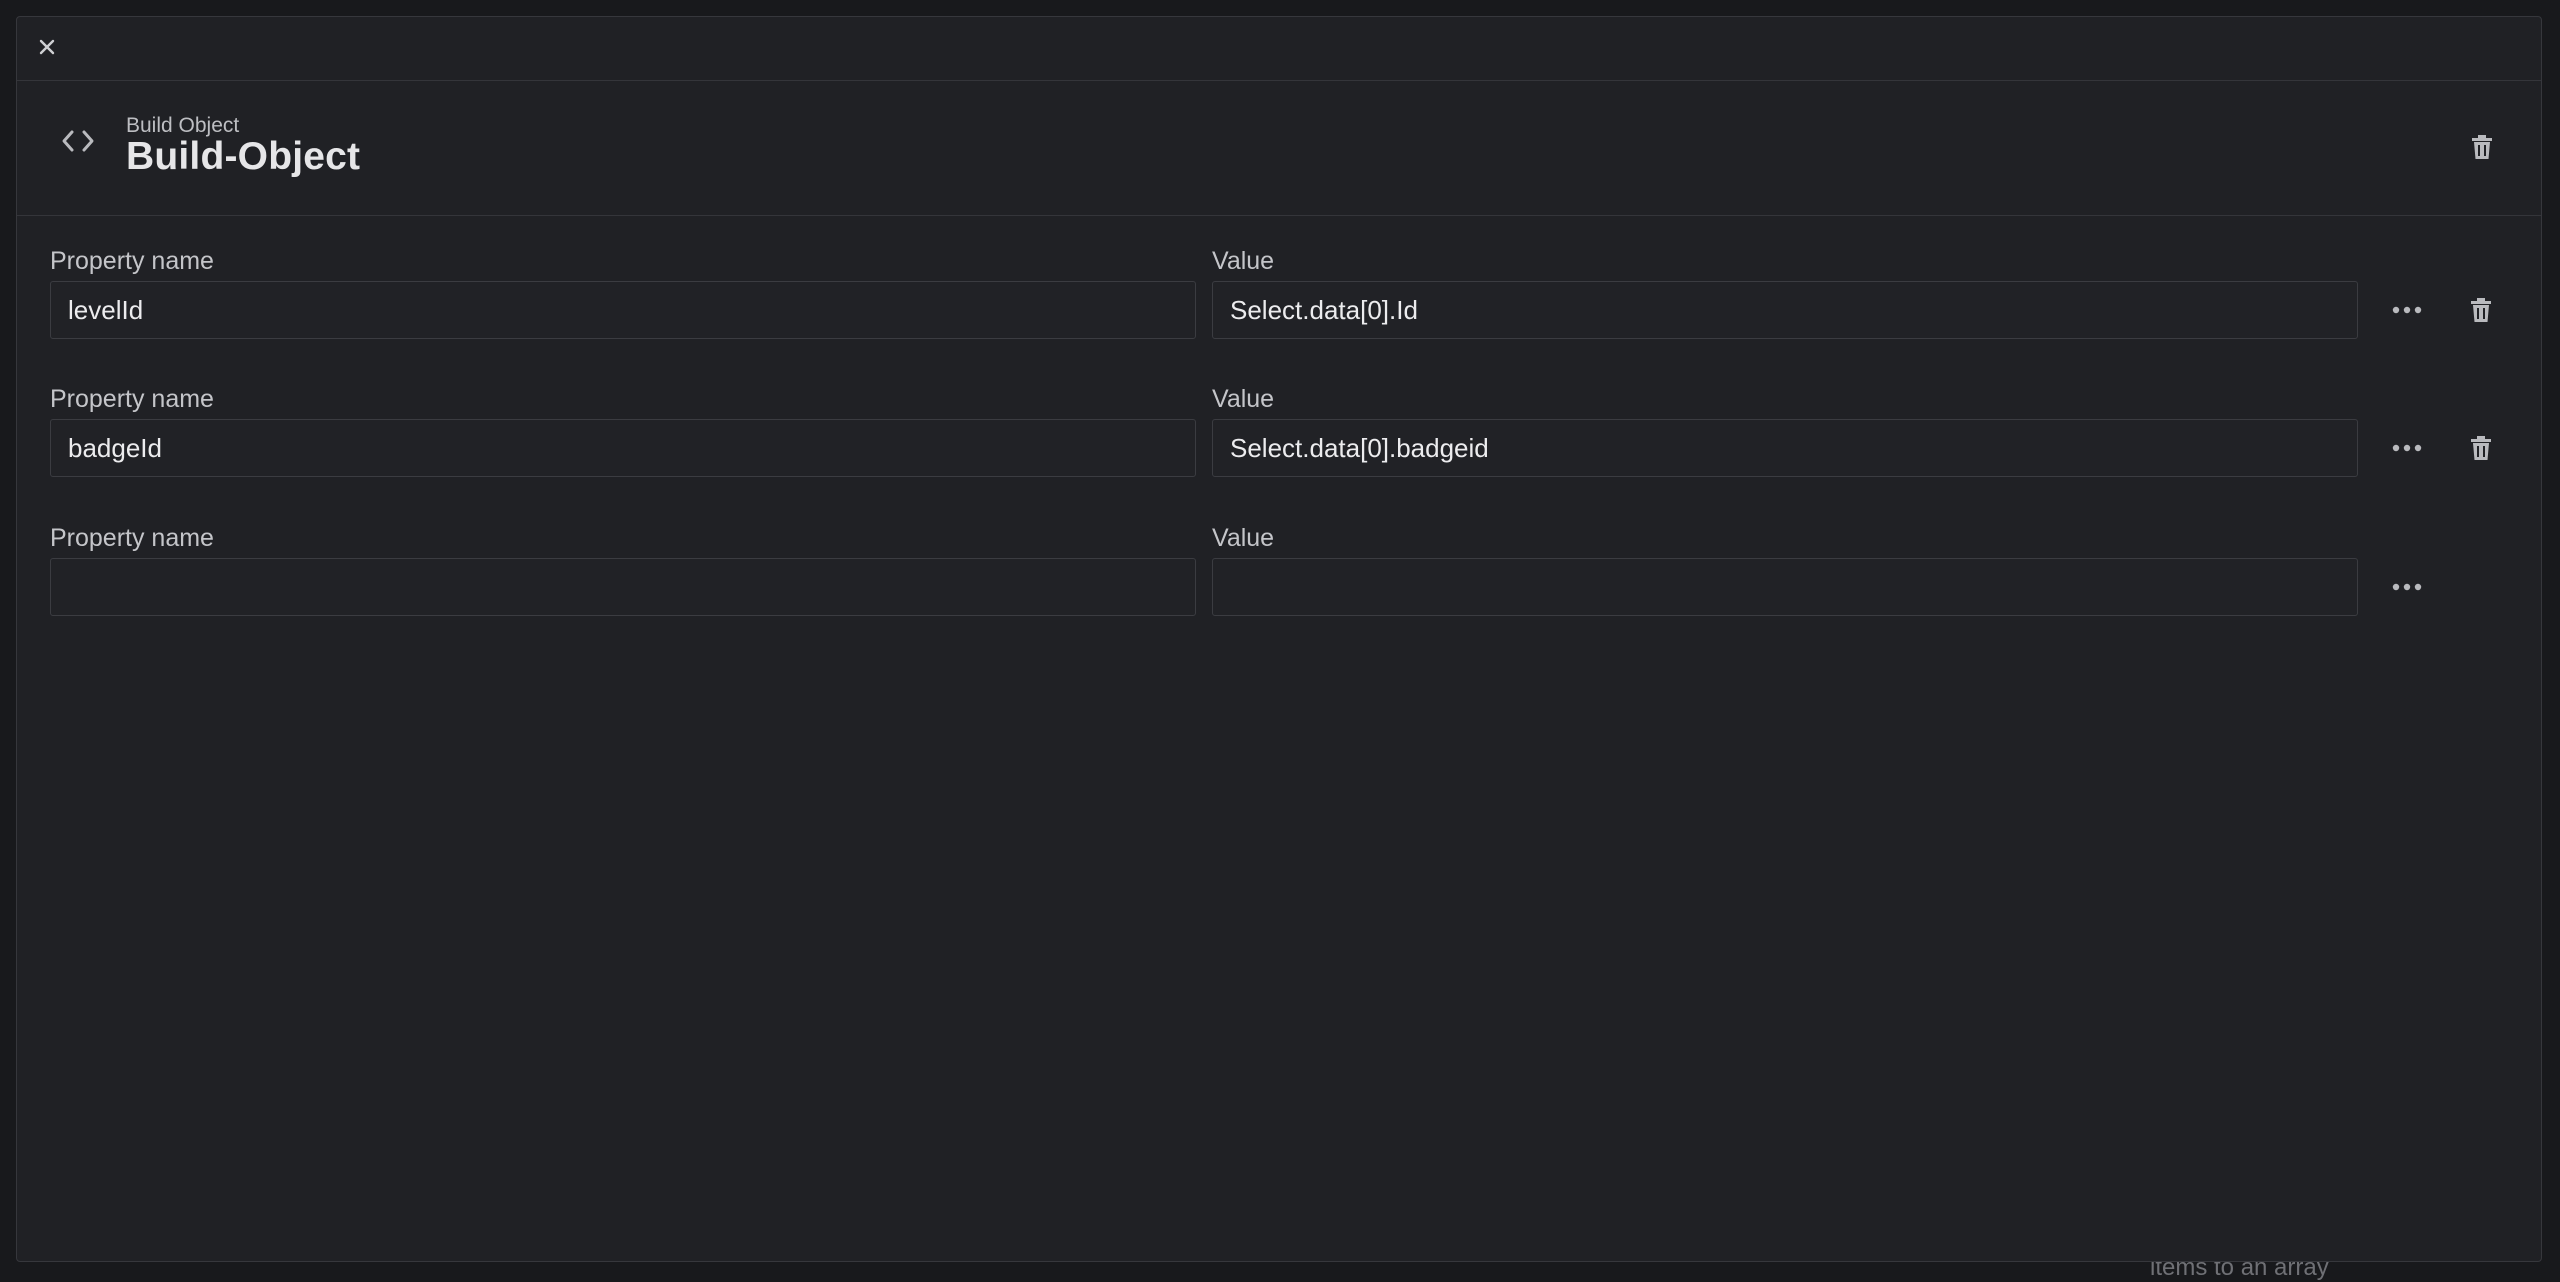  I want to click on code-brackets-icon, so click(78, 143).